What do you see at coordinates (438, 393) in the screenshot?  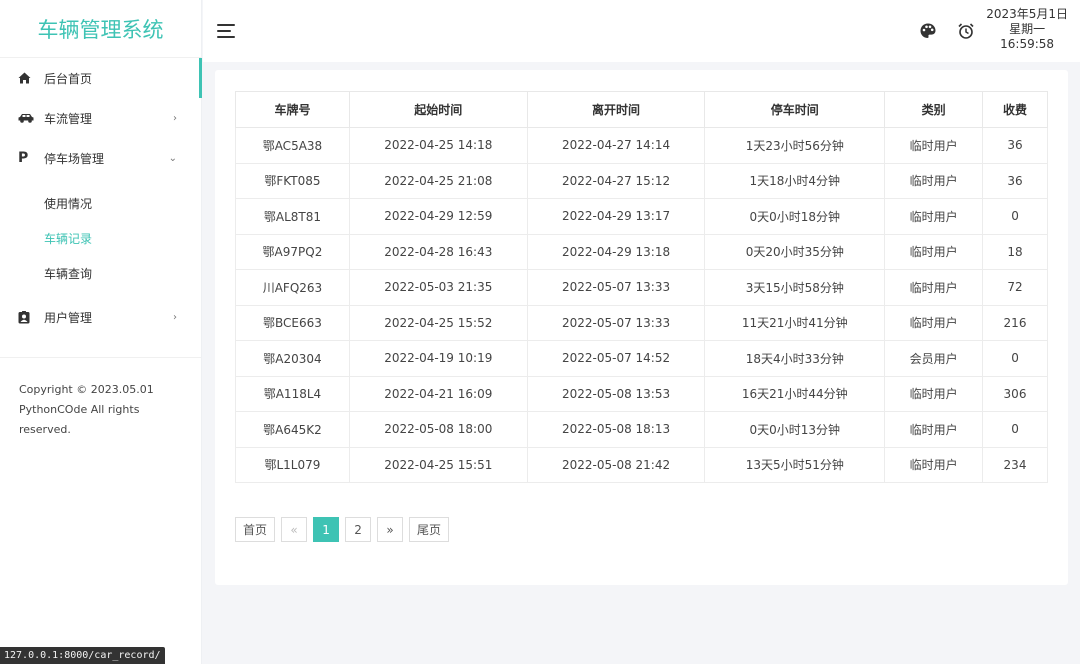 I see `cell-start-time: 2022-04-21 16:09` at bounding box center [438, 393].